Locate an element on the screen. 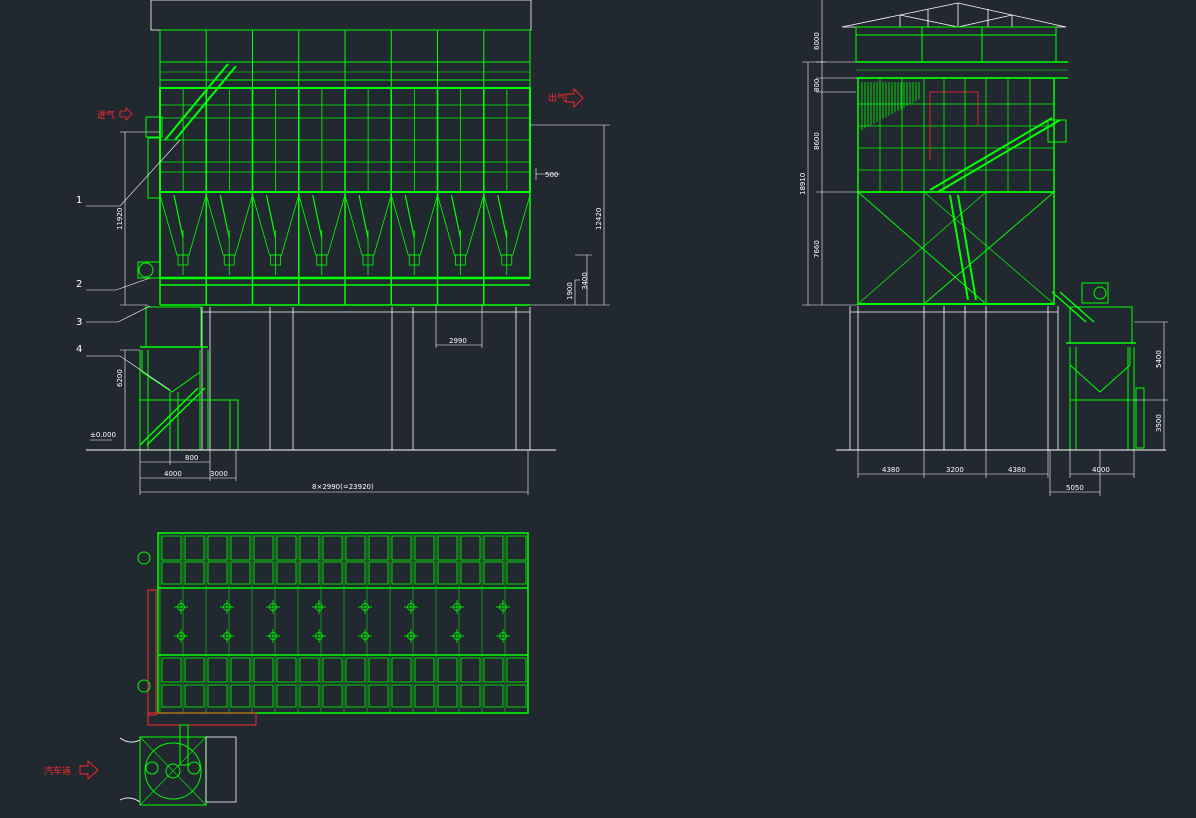 The width and height of the screenshot is (1196, 818). dim-800-side: 800 is located at coordinates (817, 85).